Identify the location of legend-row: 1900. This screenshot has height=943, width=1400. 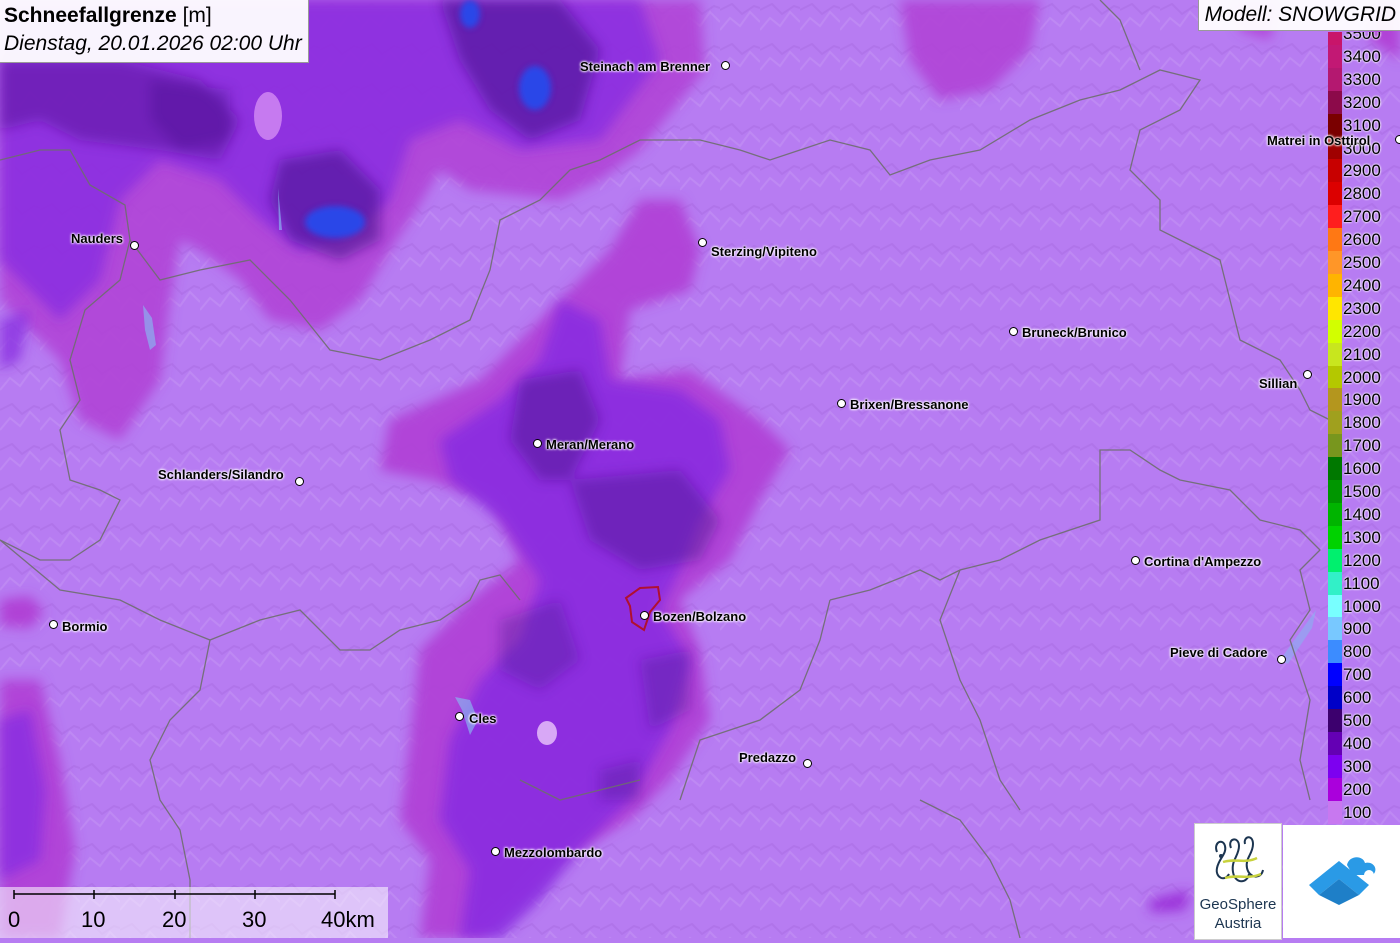
(1364, 400).